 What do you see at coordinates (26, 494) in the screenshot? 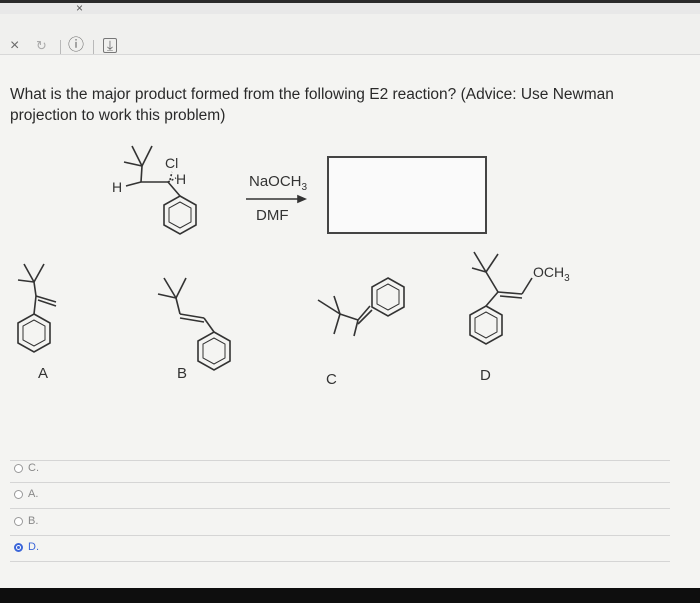
I see `option-a: A.` at bounding box center [26, 494].